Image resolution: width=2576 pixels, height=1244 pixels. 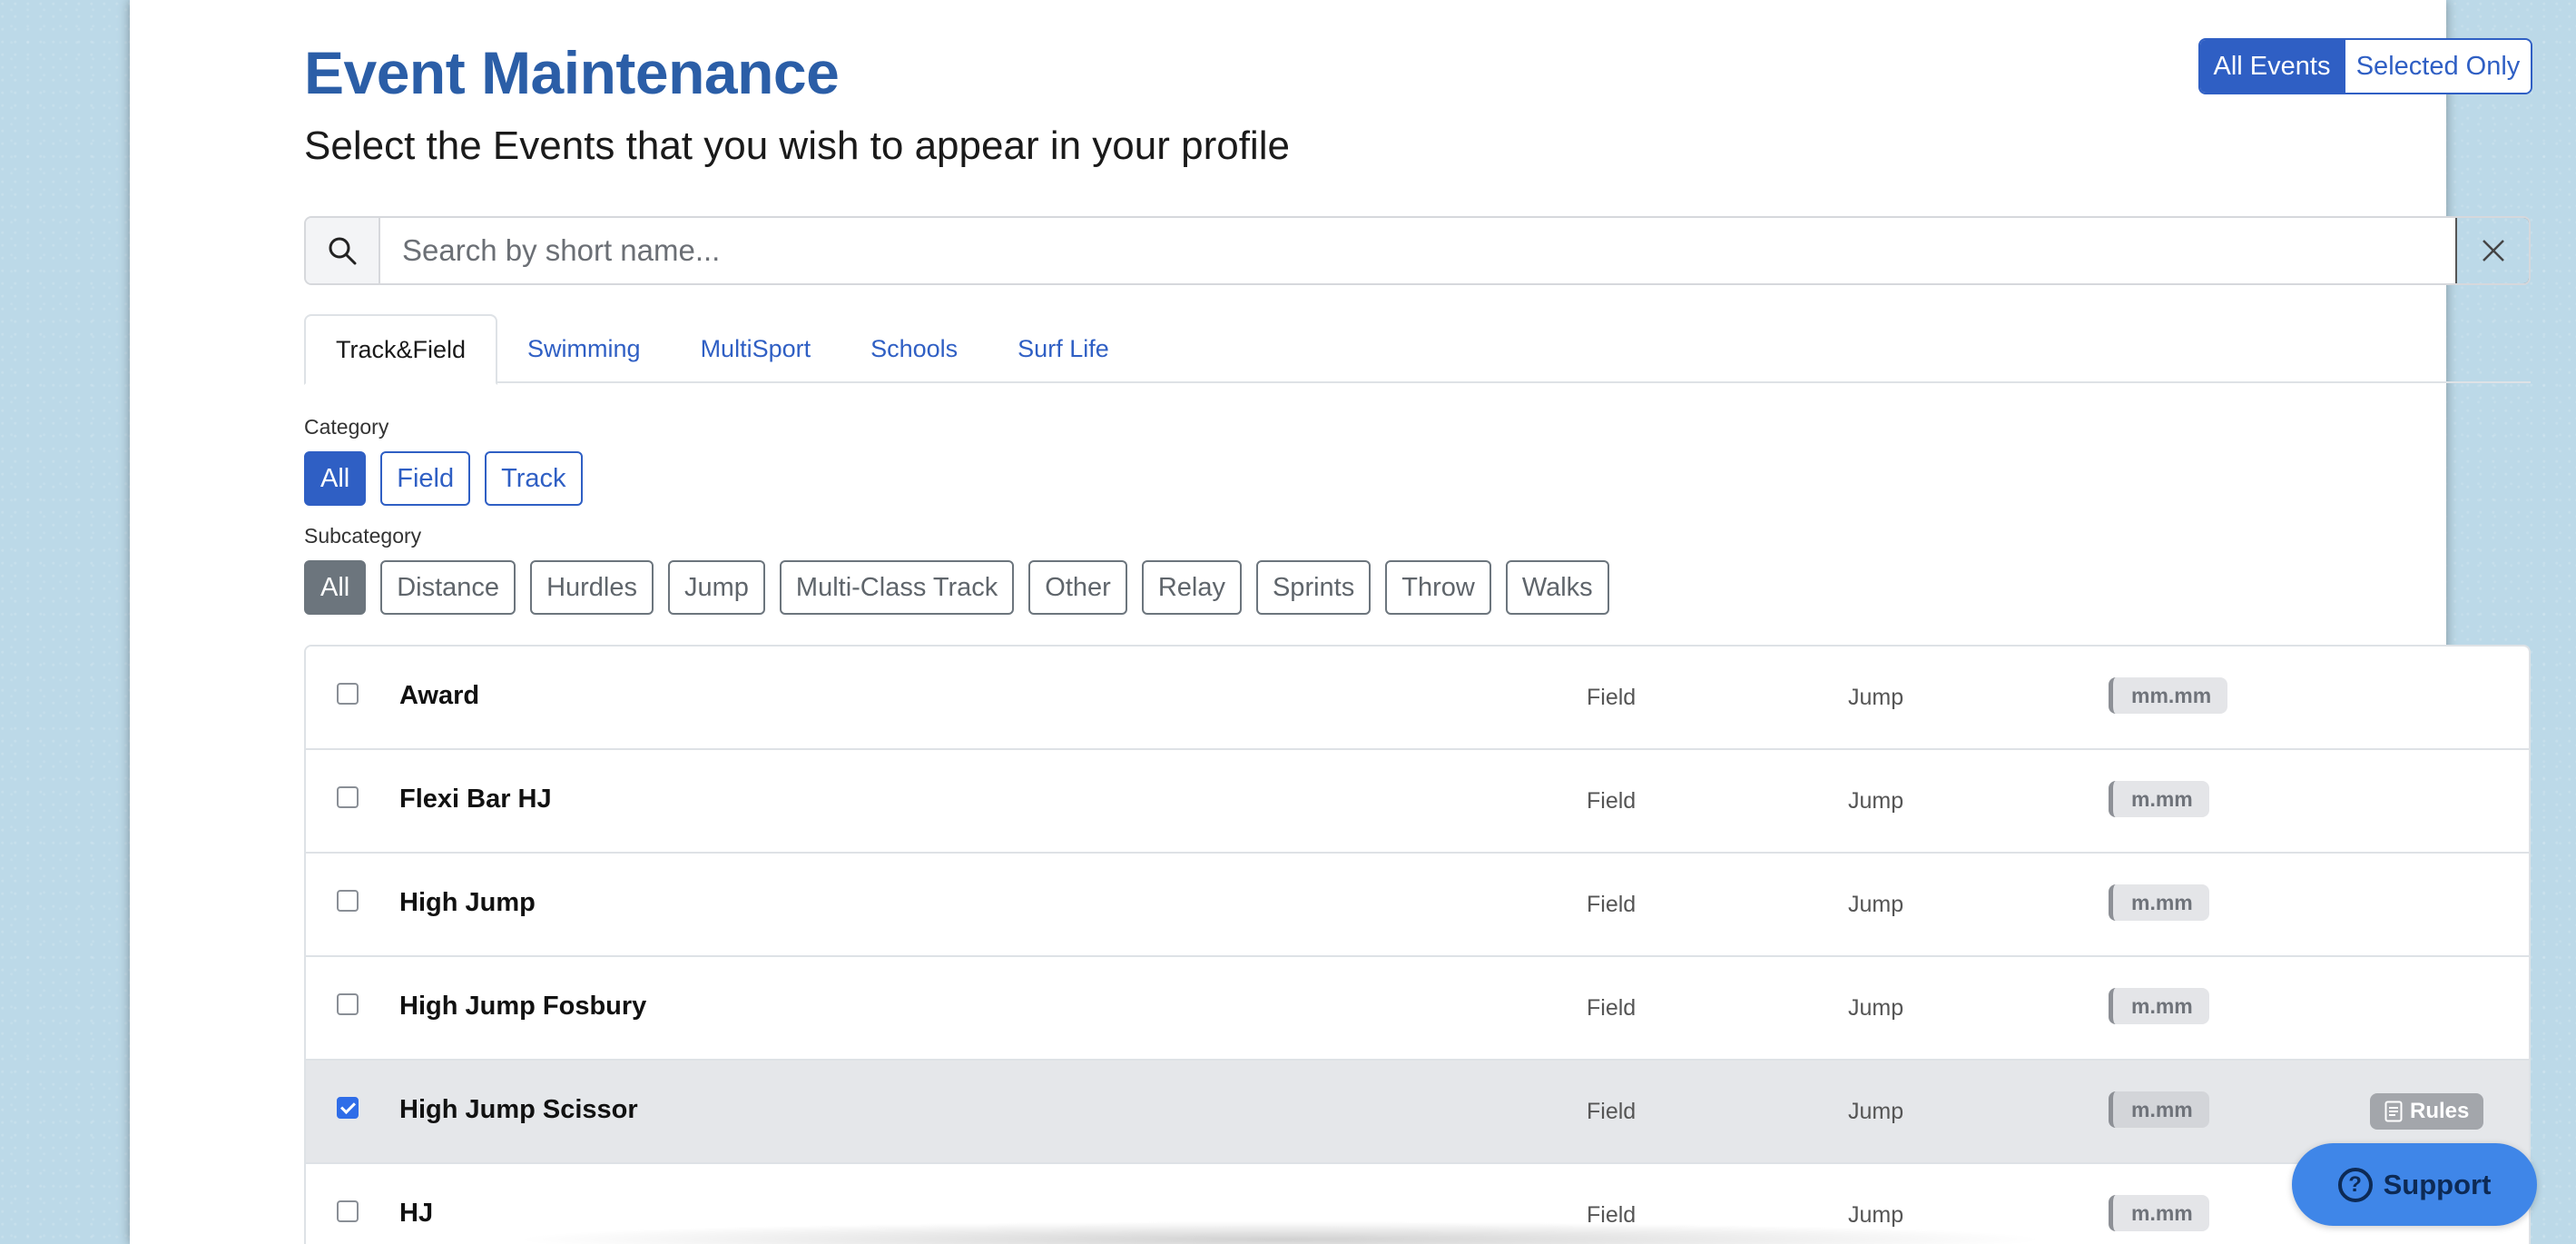 What do you see at coordinates (1077, 587) in the screenshot?
I see `subcategory-other-button: Other` at bounding box center [1077, 587].